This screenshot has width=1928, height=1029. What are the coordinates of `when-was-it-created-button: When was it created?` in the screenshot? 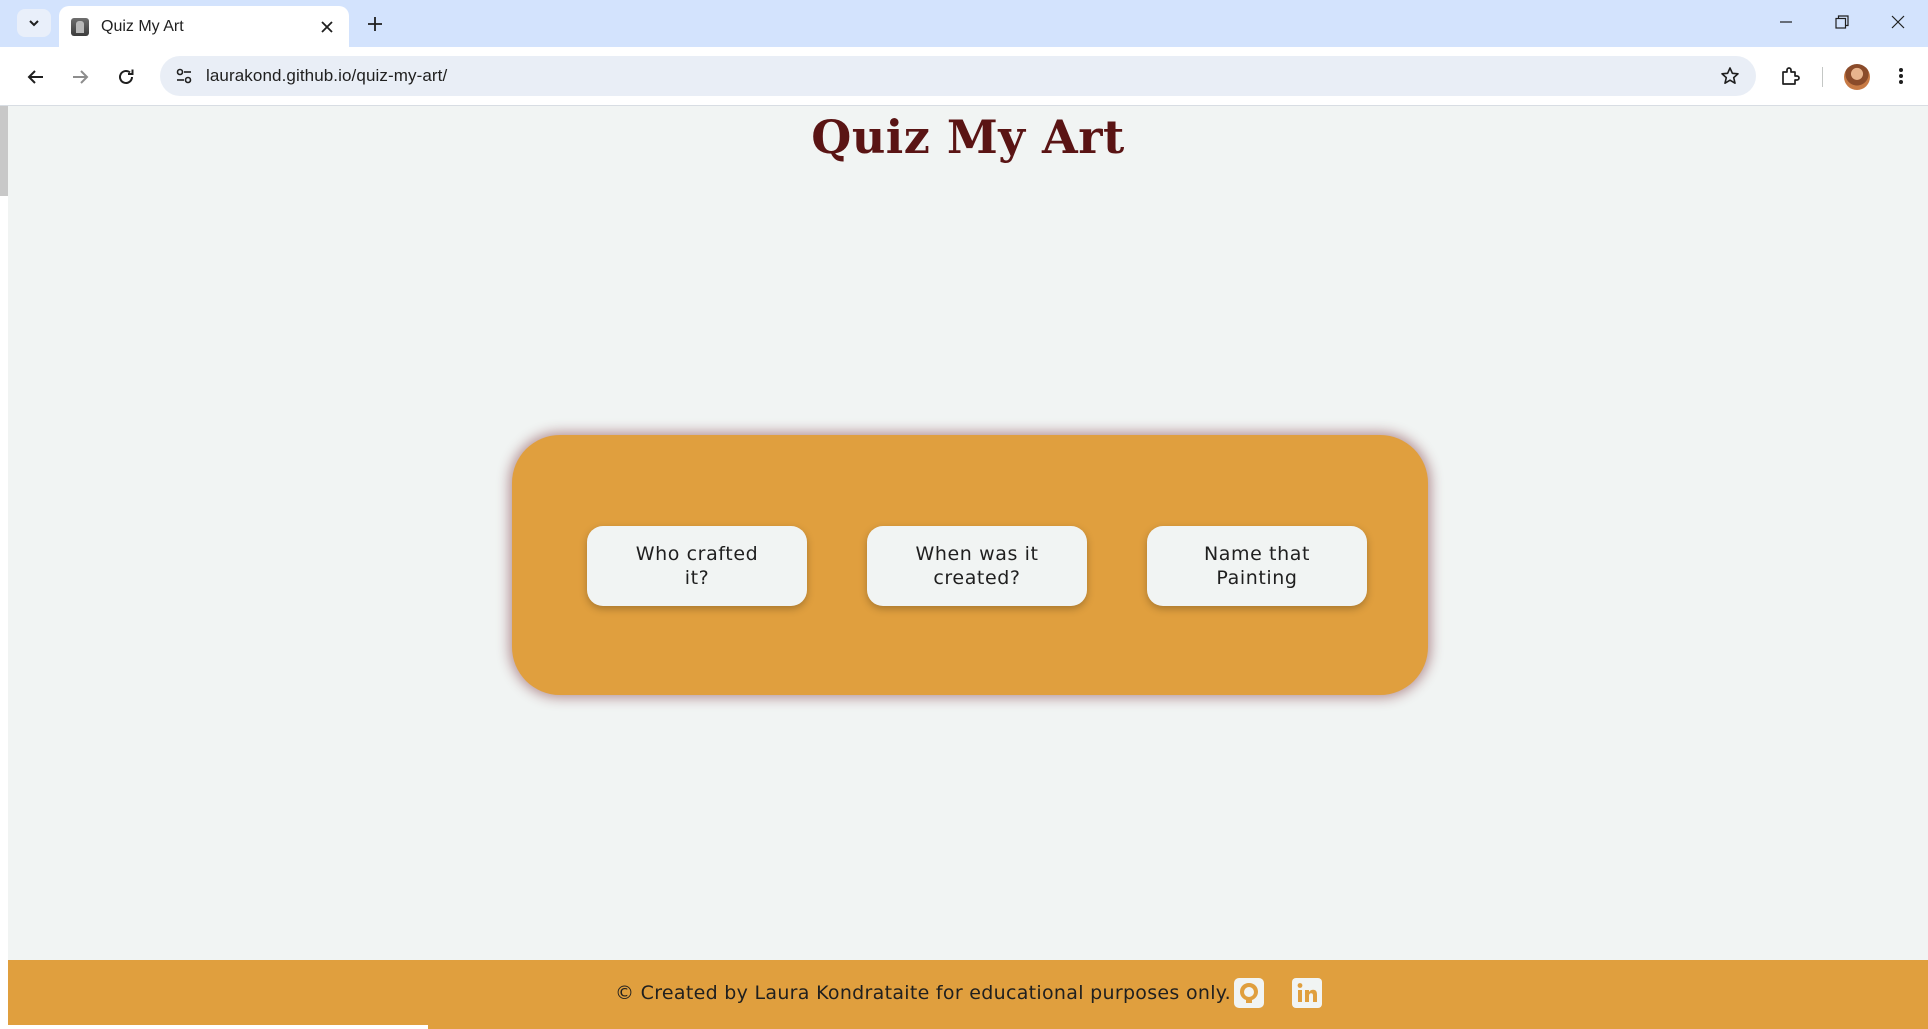 It's located at (977, 566).